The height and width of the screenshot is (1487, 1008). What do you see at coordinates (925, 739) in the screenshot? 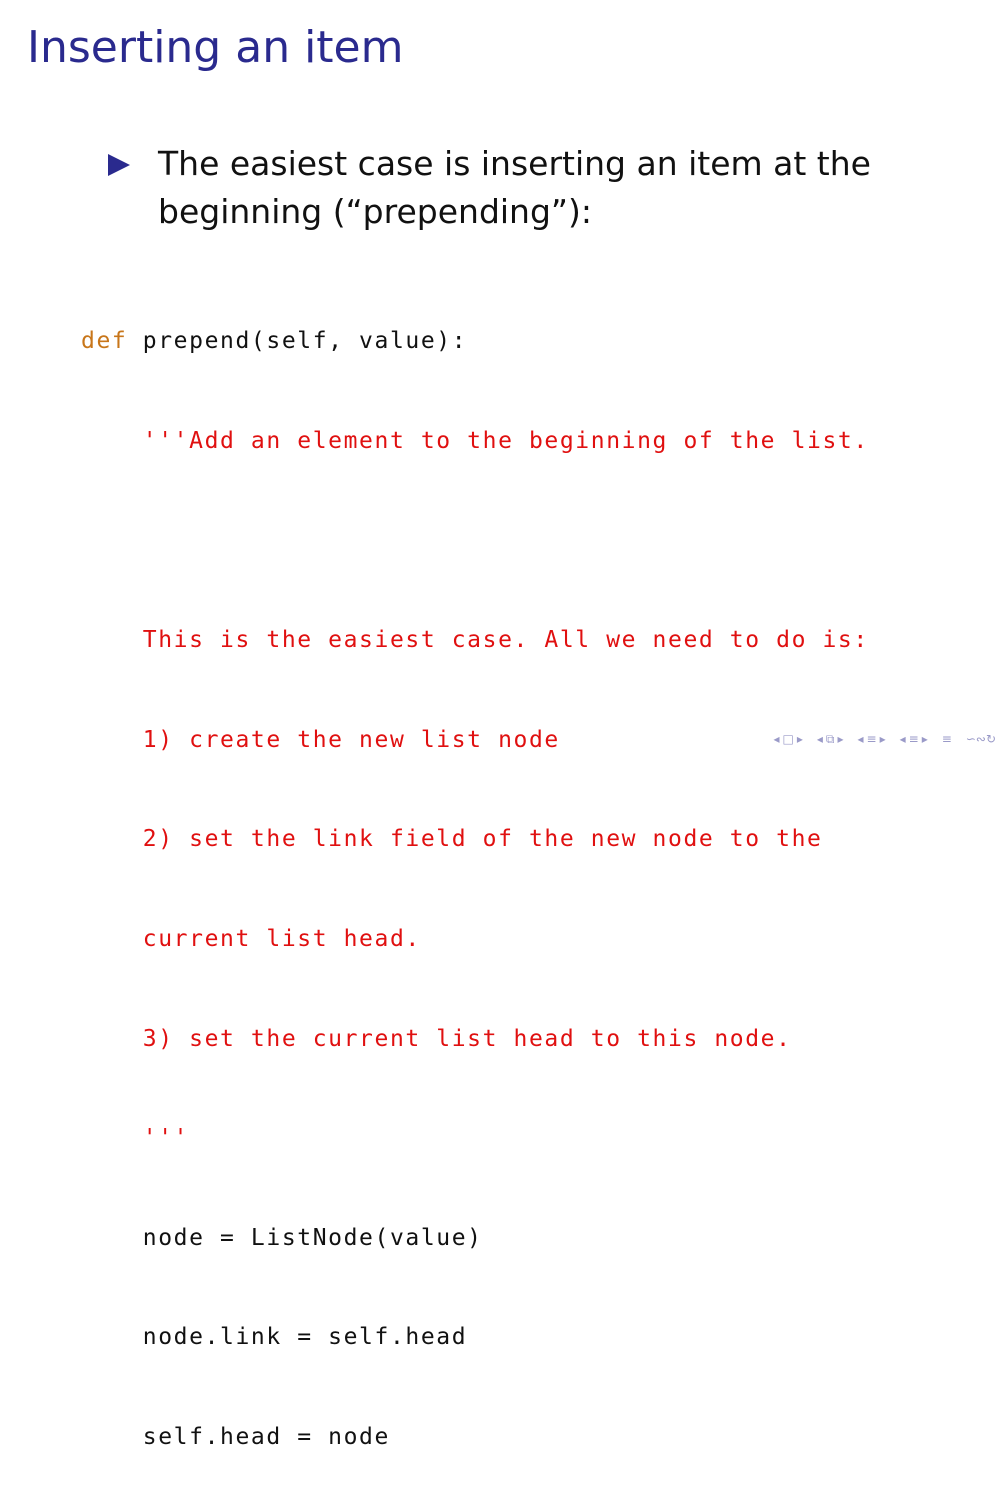
I see `document-next-icon: ▸` at bounding box center [925, 739].